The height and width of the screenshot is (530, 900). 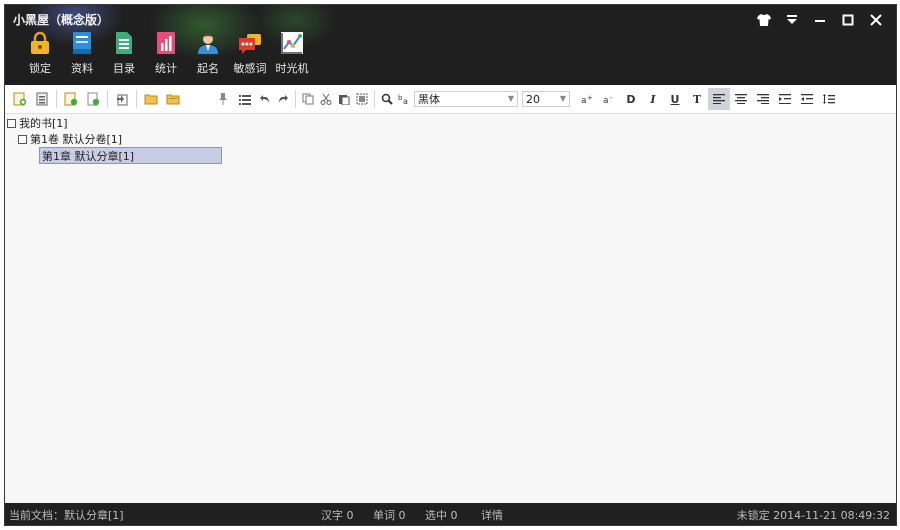 What do you see at coordinates (82, 43) in the screenshot?
I see `book-icon` at bounding box center [82, 43].